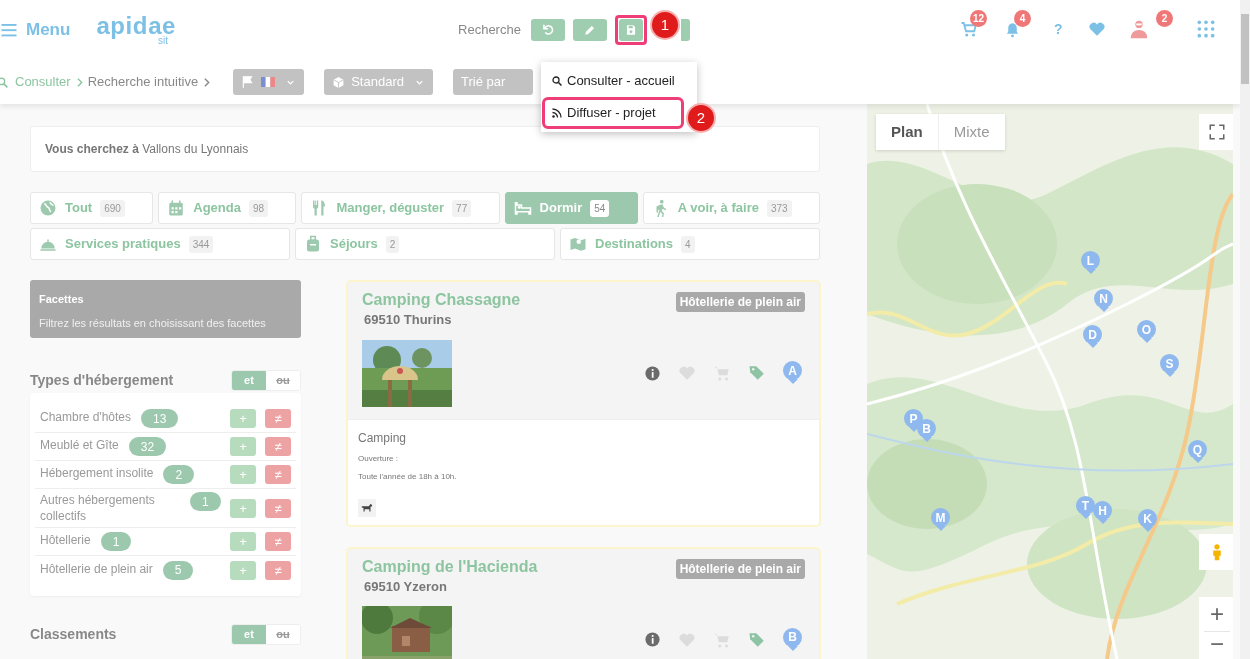 The image size is (1250, 659). I want to click on category-tab: Agenda 98, so click(227, 208).